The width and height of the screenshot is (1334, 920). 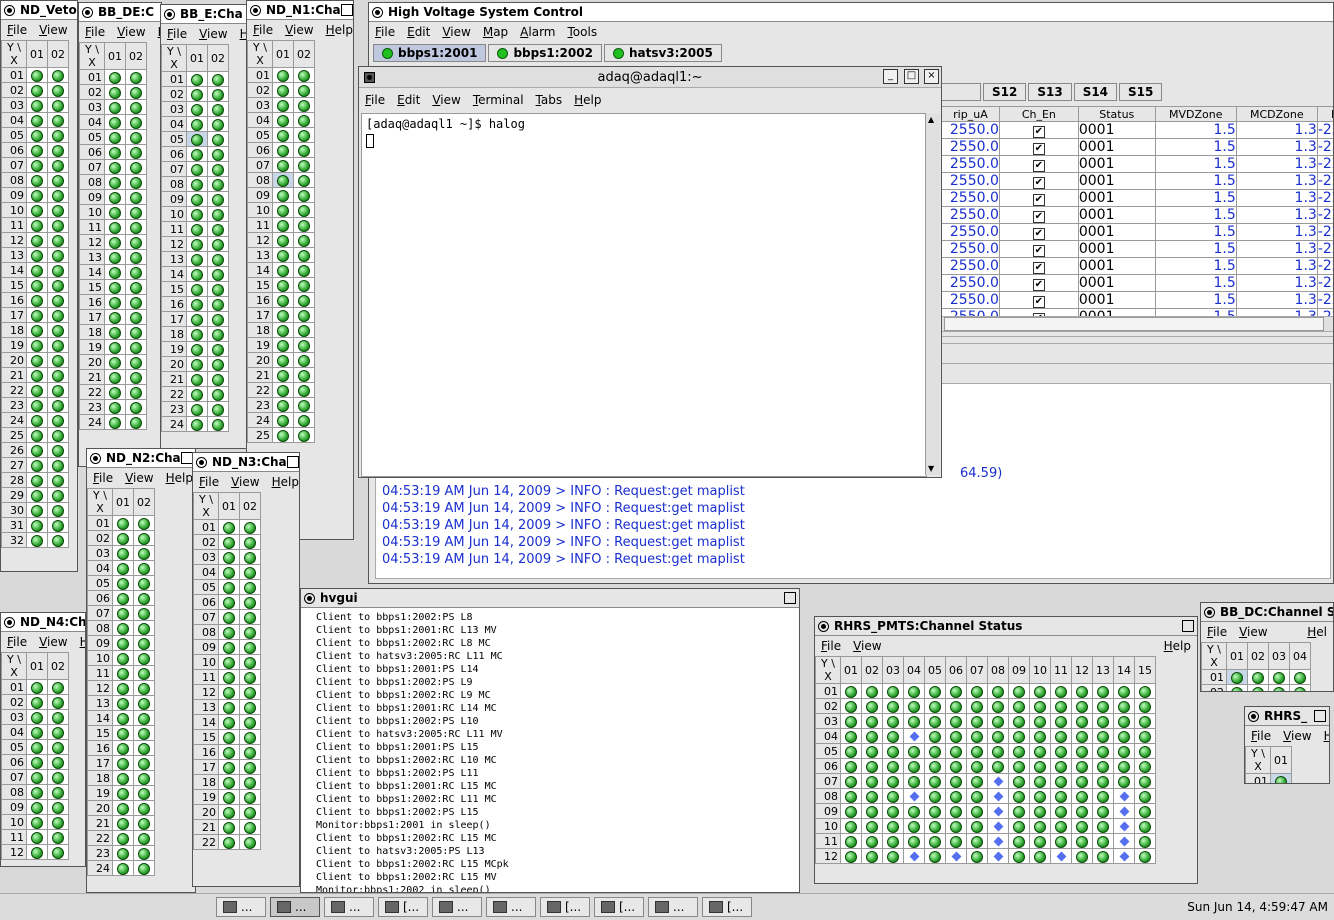 What do you see at coordinates (1039, 132) in the screenshot?
I see `check-icon: ✔` at bounding box center [1039, 132].